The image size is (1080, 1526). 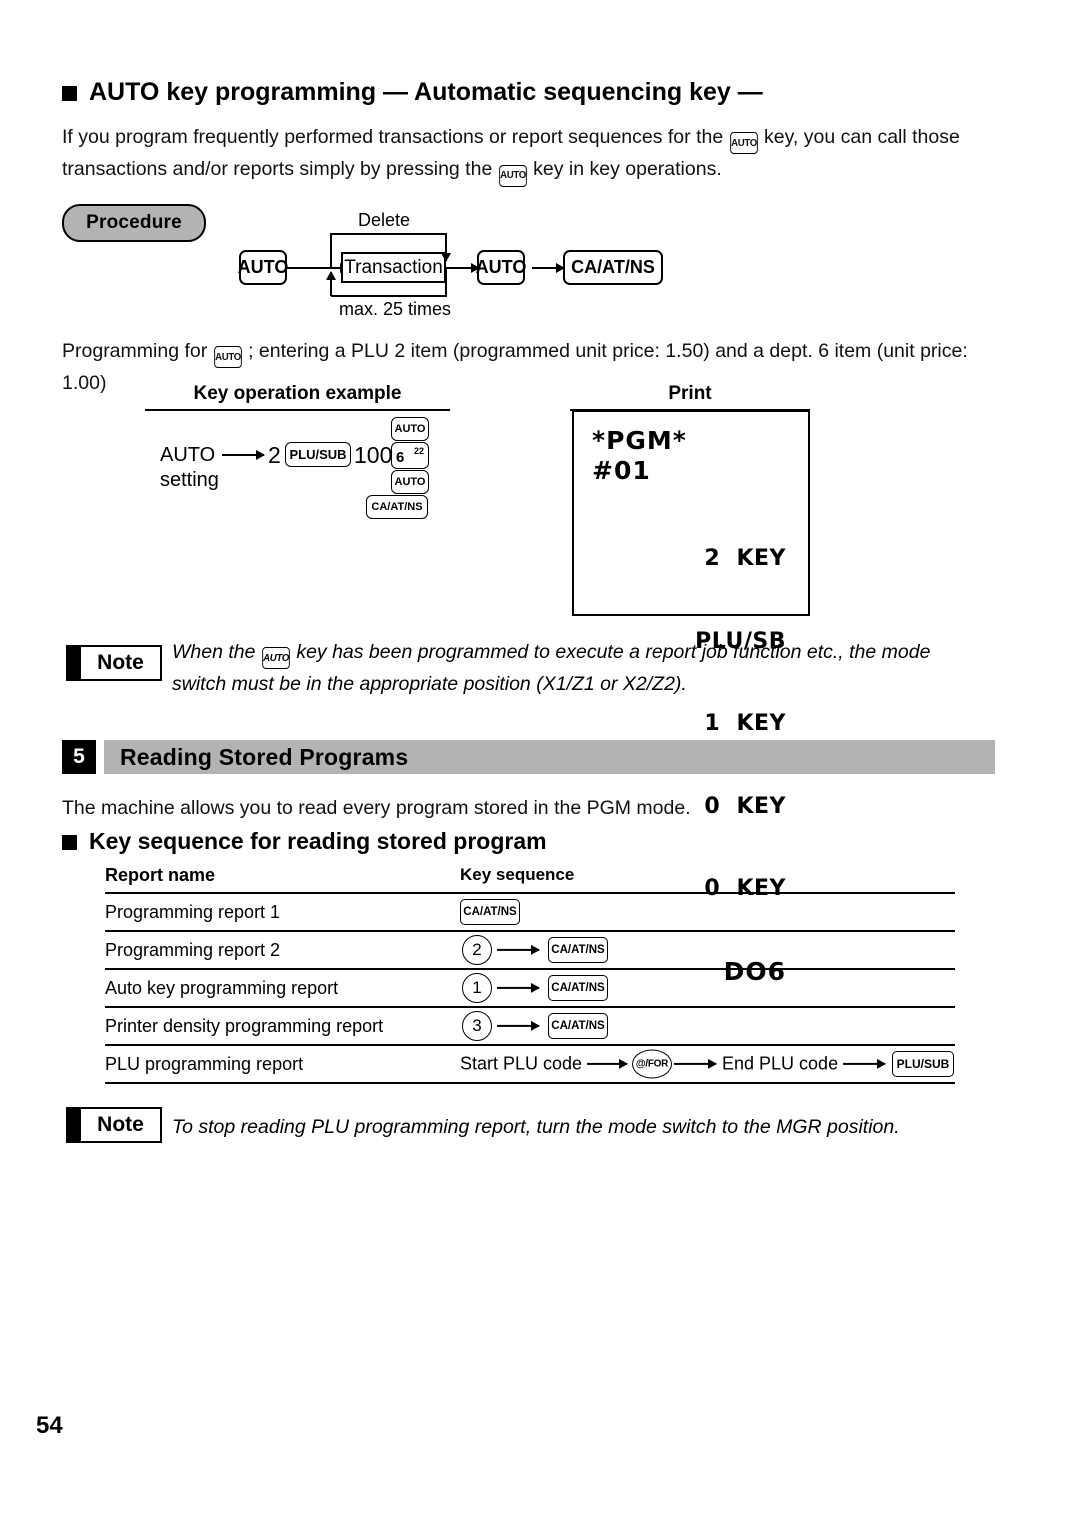 I want to click on note-1-badge: Note, so click(x=114, y=663).